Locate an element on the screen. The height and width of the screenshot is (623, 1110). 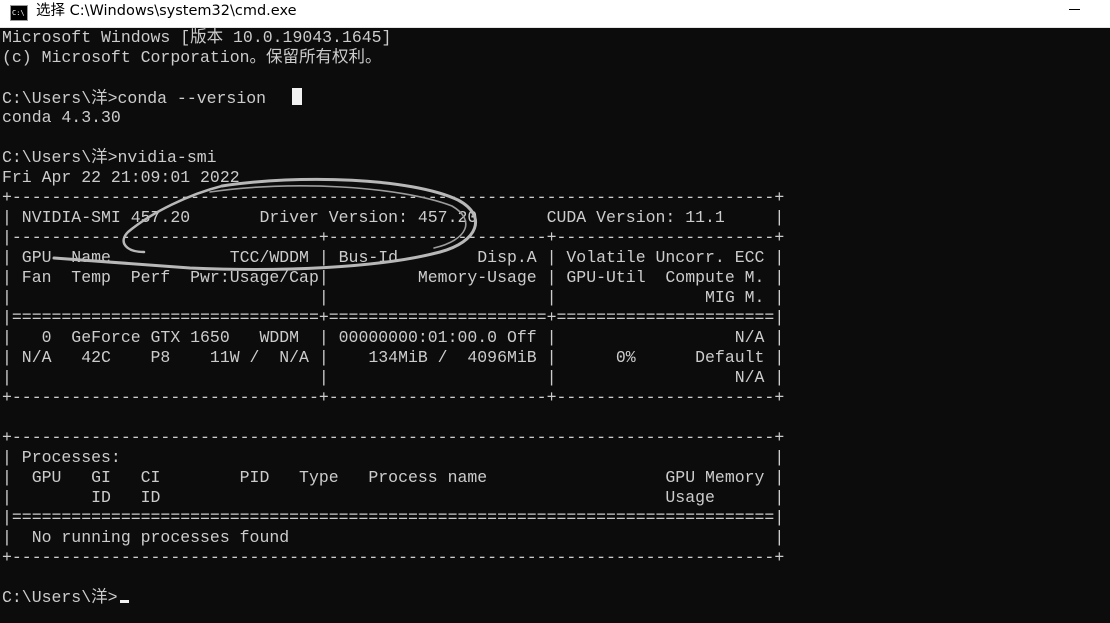
console-line: Microsoft Windows [版本 10.0.19043.1645] is located at coordinates (393, 38).